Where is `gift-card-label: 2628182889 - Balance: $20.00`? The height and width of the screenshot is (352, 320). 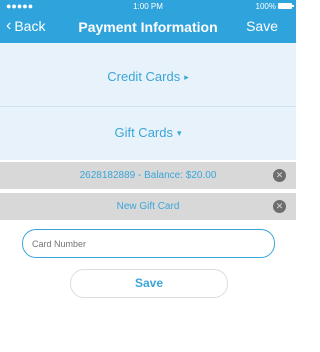 gift-card-label: 2628182889 - Balance: $20.00 is located at coordinates (148, 175).